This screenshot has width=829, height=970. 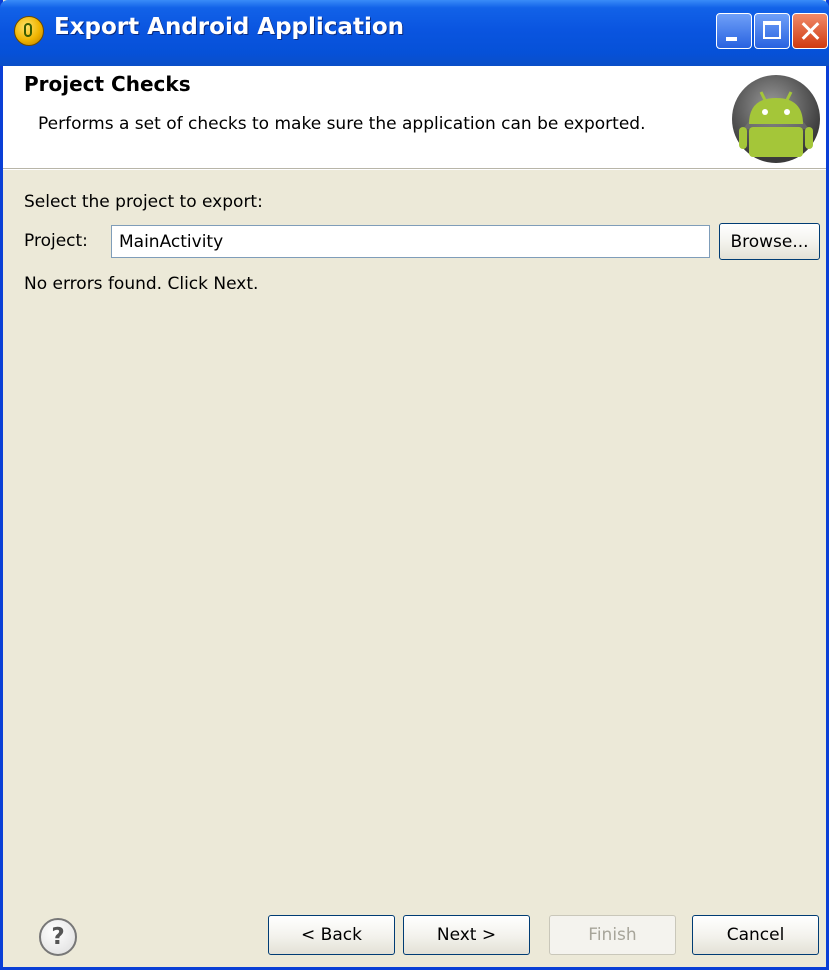 I want to click on project-input, so click(x=410, y=241).